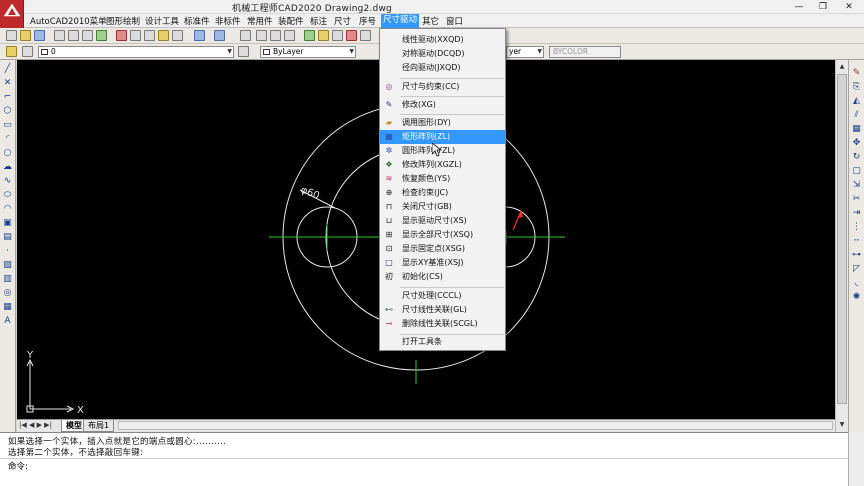 This screenshot has height=486, width=864. Describe the element at coordinates (219, 35) in the screenshot. I see `redo-icon` at that location.